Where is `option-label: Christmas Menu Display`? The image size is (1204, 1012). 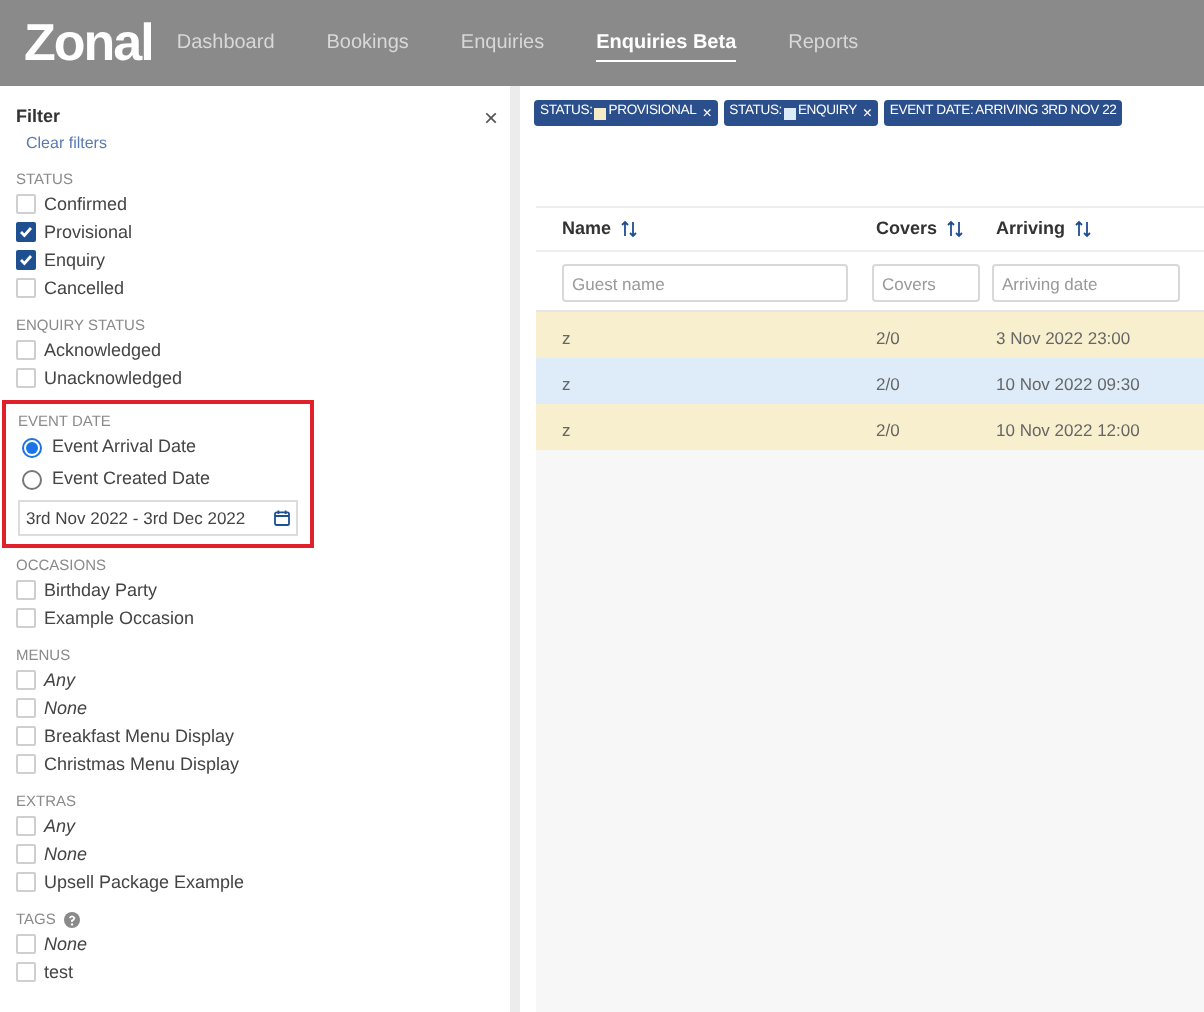 option-label: Christmas Menu Display is located at coordinates (142, 764).